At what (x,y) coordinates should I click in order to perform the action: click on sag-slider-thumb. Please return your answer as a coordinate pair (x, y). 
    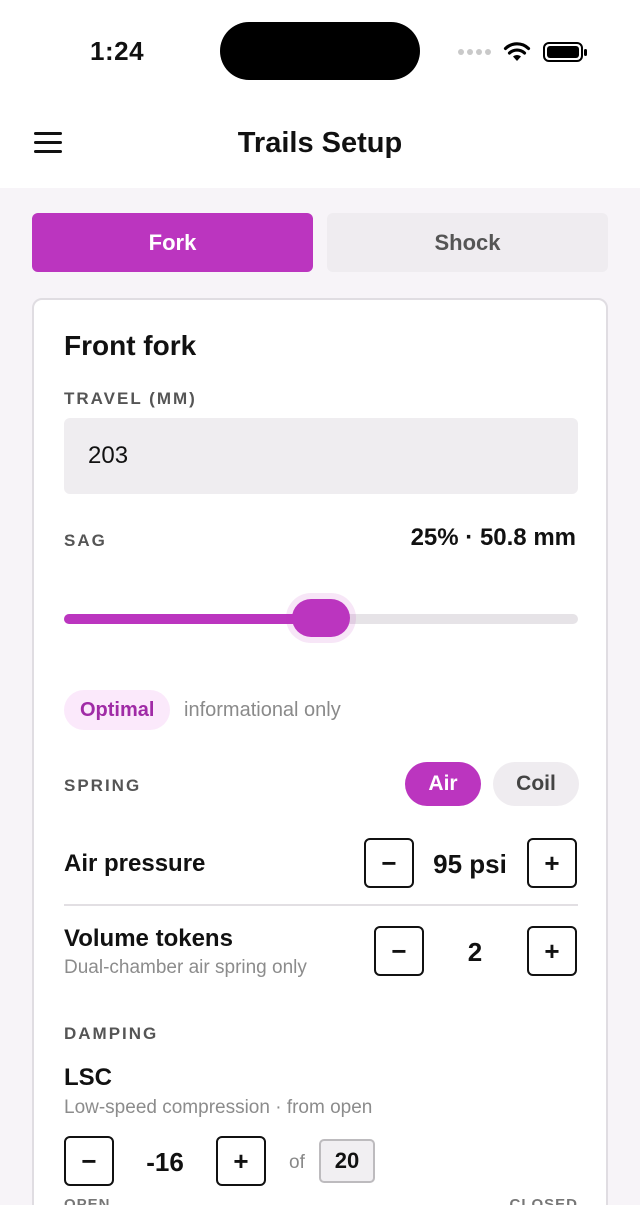
    Looking at the image, I should click on (321, 618).